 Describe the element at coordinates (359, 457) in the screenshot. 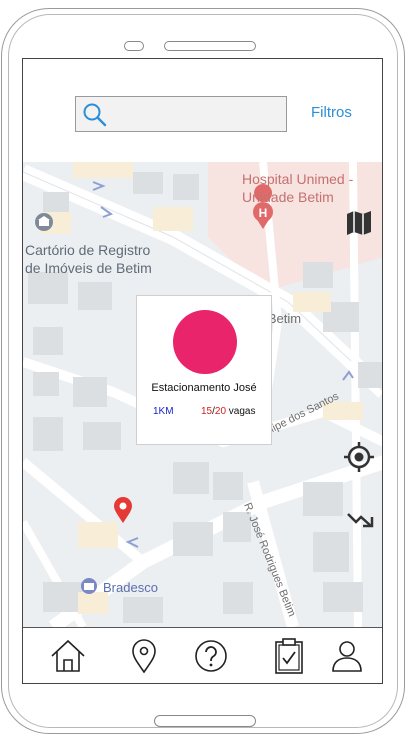

I see `crosshair-icon` at that location.